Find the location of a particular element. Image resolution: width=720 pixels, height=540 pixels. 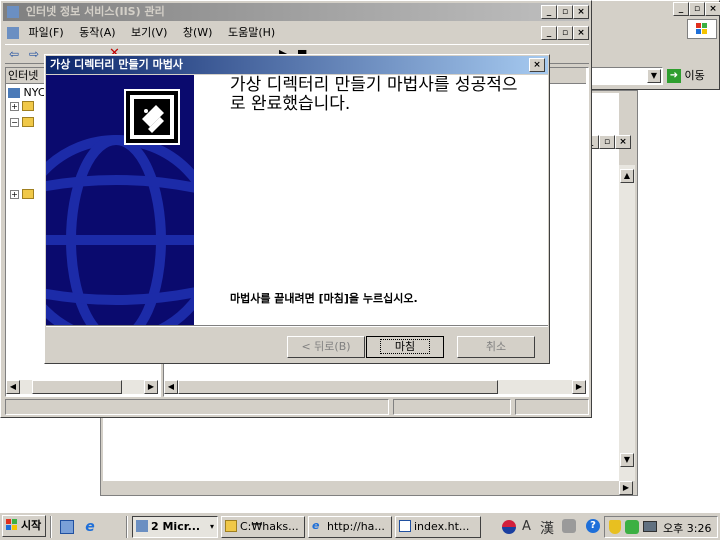

start-label: 시작 is located at coordinates (31, 525).